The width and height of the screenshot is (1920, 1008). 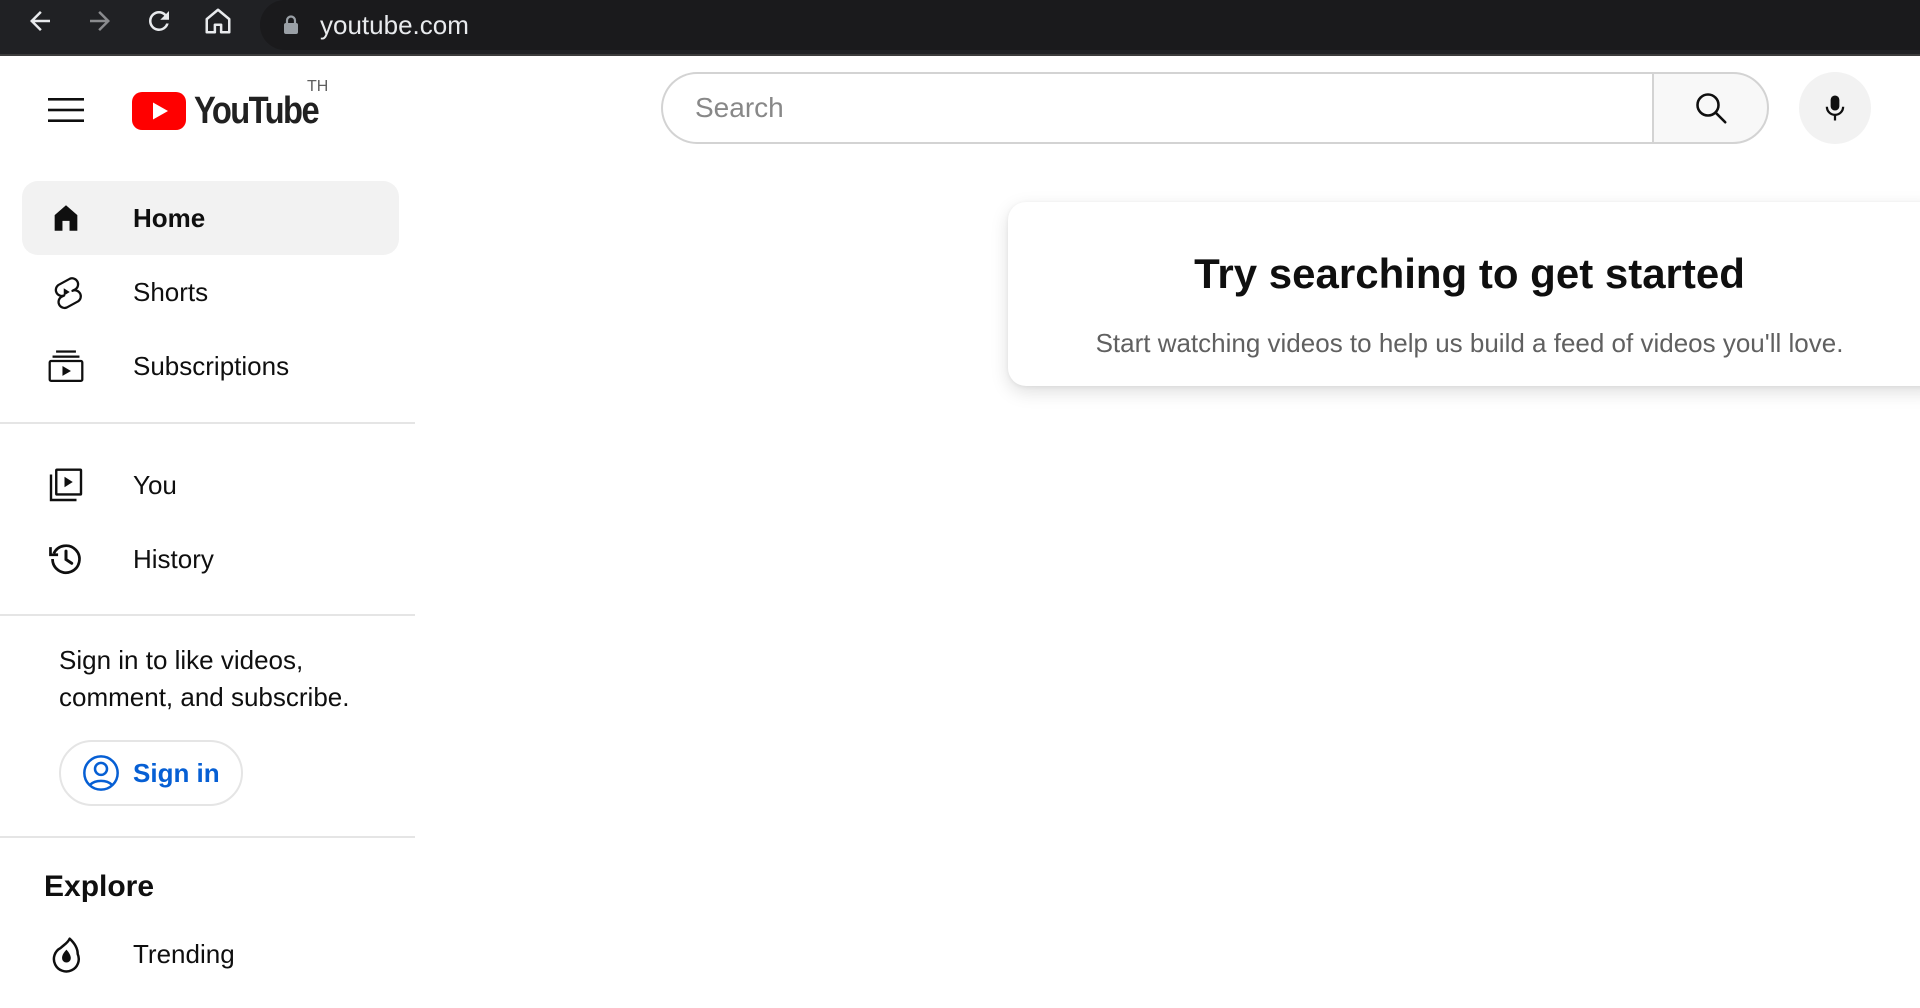 I want to click on voice-search-button, so click(x=1835, y=108).